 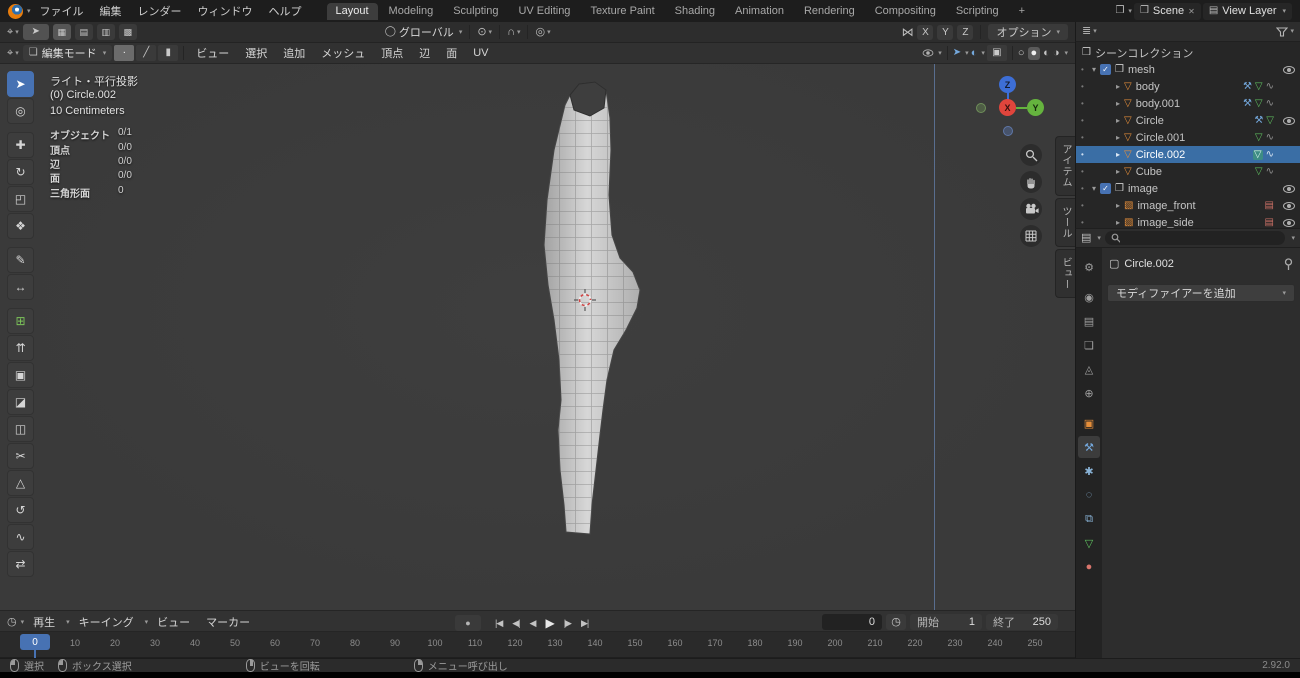 What do you see at coordinates (20, 172) in the screenshot?
I see `tool-rotate: ↻` at bounding box center [20, 172].